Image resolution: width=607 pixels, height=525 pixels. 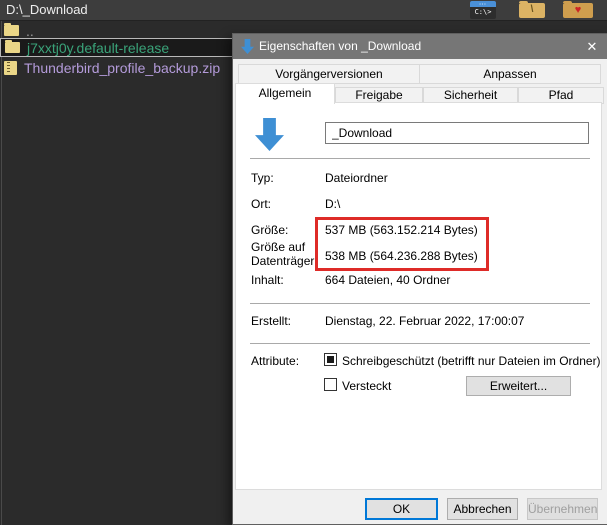 I want to click on type-value: Dateiordner, so click(x=356, y=178).